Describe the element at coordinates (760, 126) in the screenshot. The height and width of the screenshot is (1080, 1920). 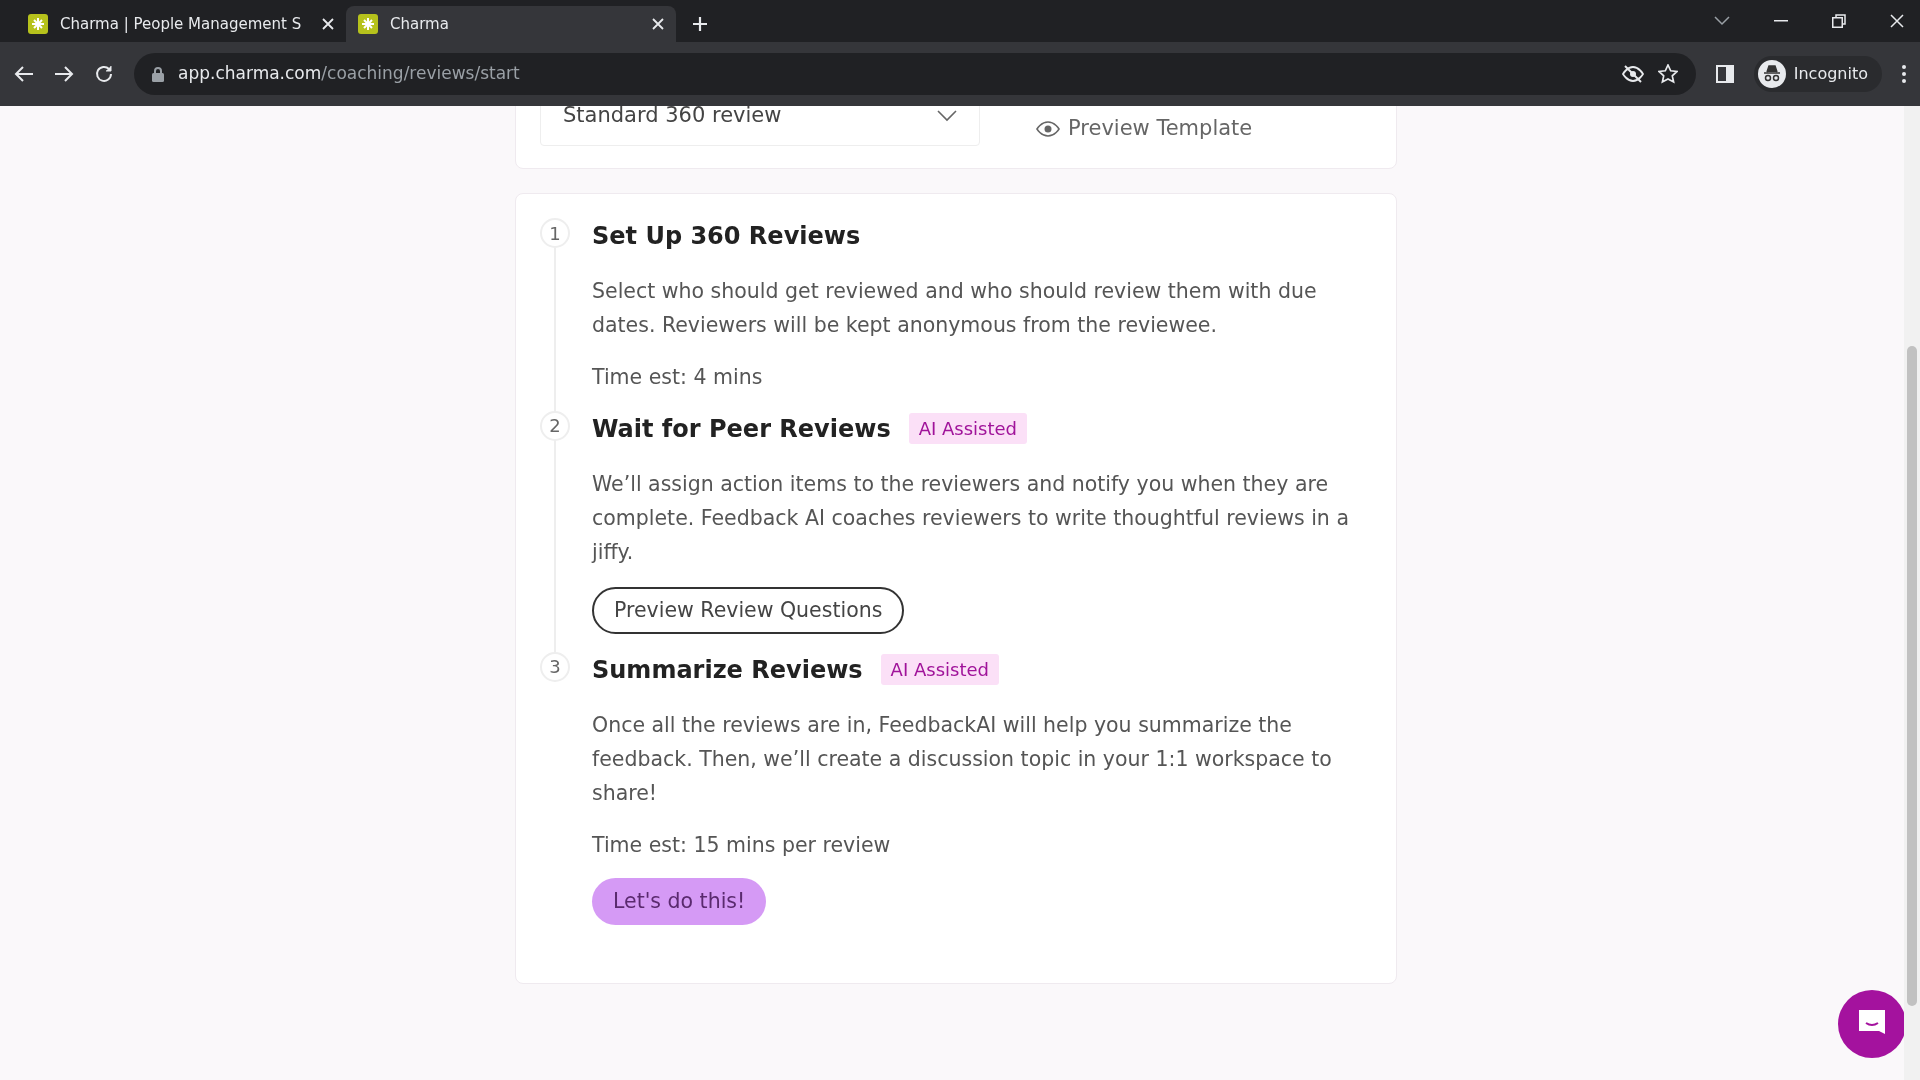
I see `template-select: Standard 360 review` at that location.